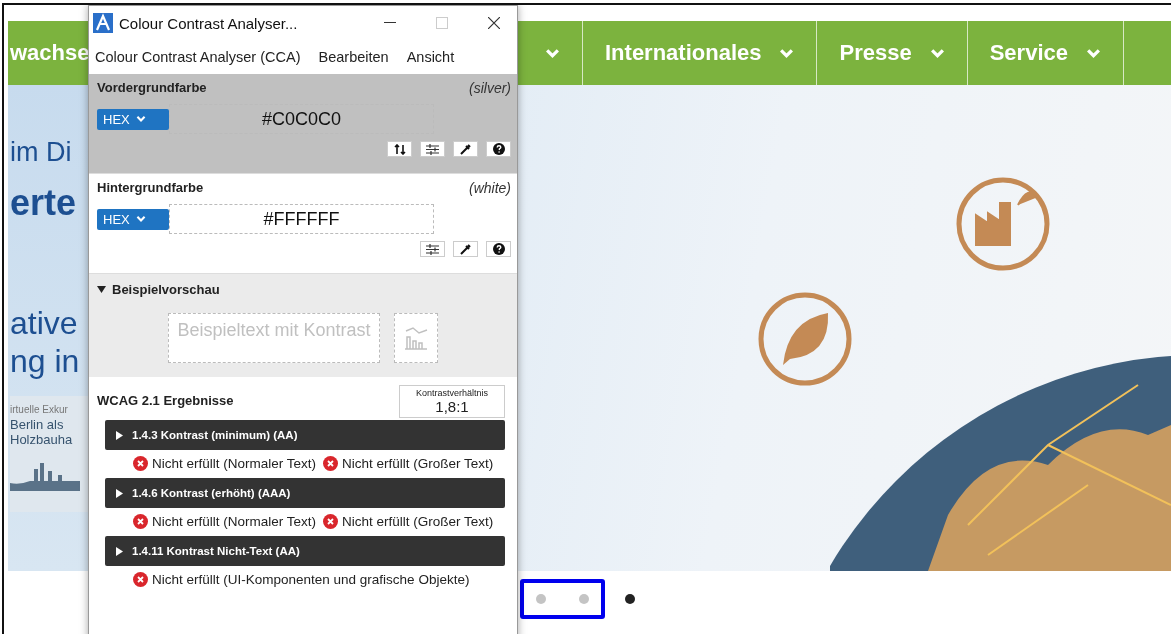 Image resolution: width=1171 pixels, height=634 pixels. What do you see at coordinates (319, 580) in the screenshot?
I see `result-text: Nicht erfüllt (UI-Komponenten und grafische Objekte)` at bounding box center [319, 580].